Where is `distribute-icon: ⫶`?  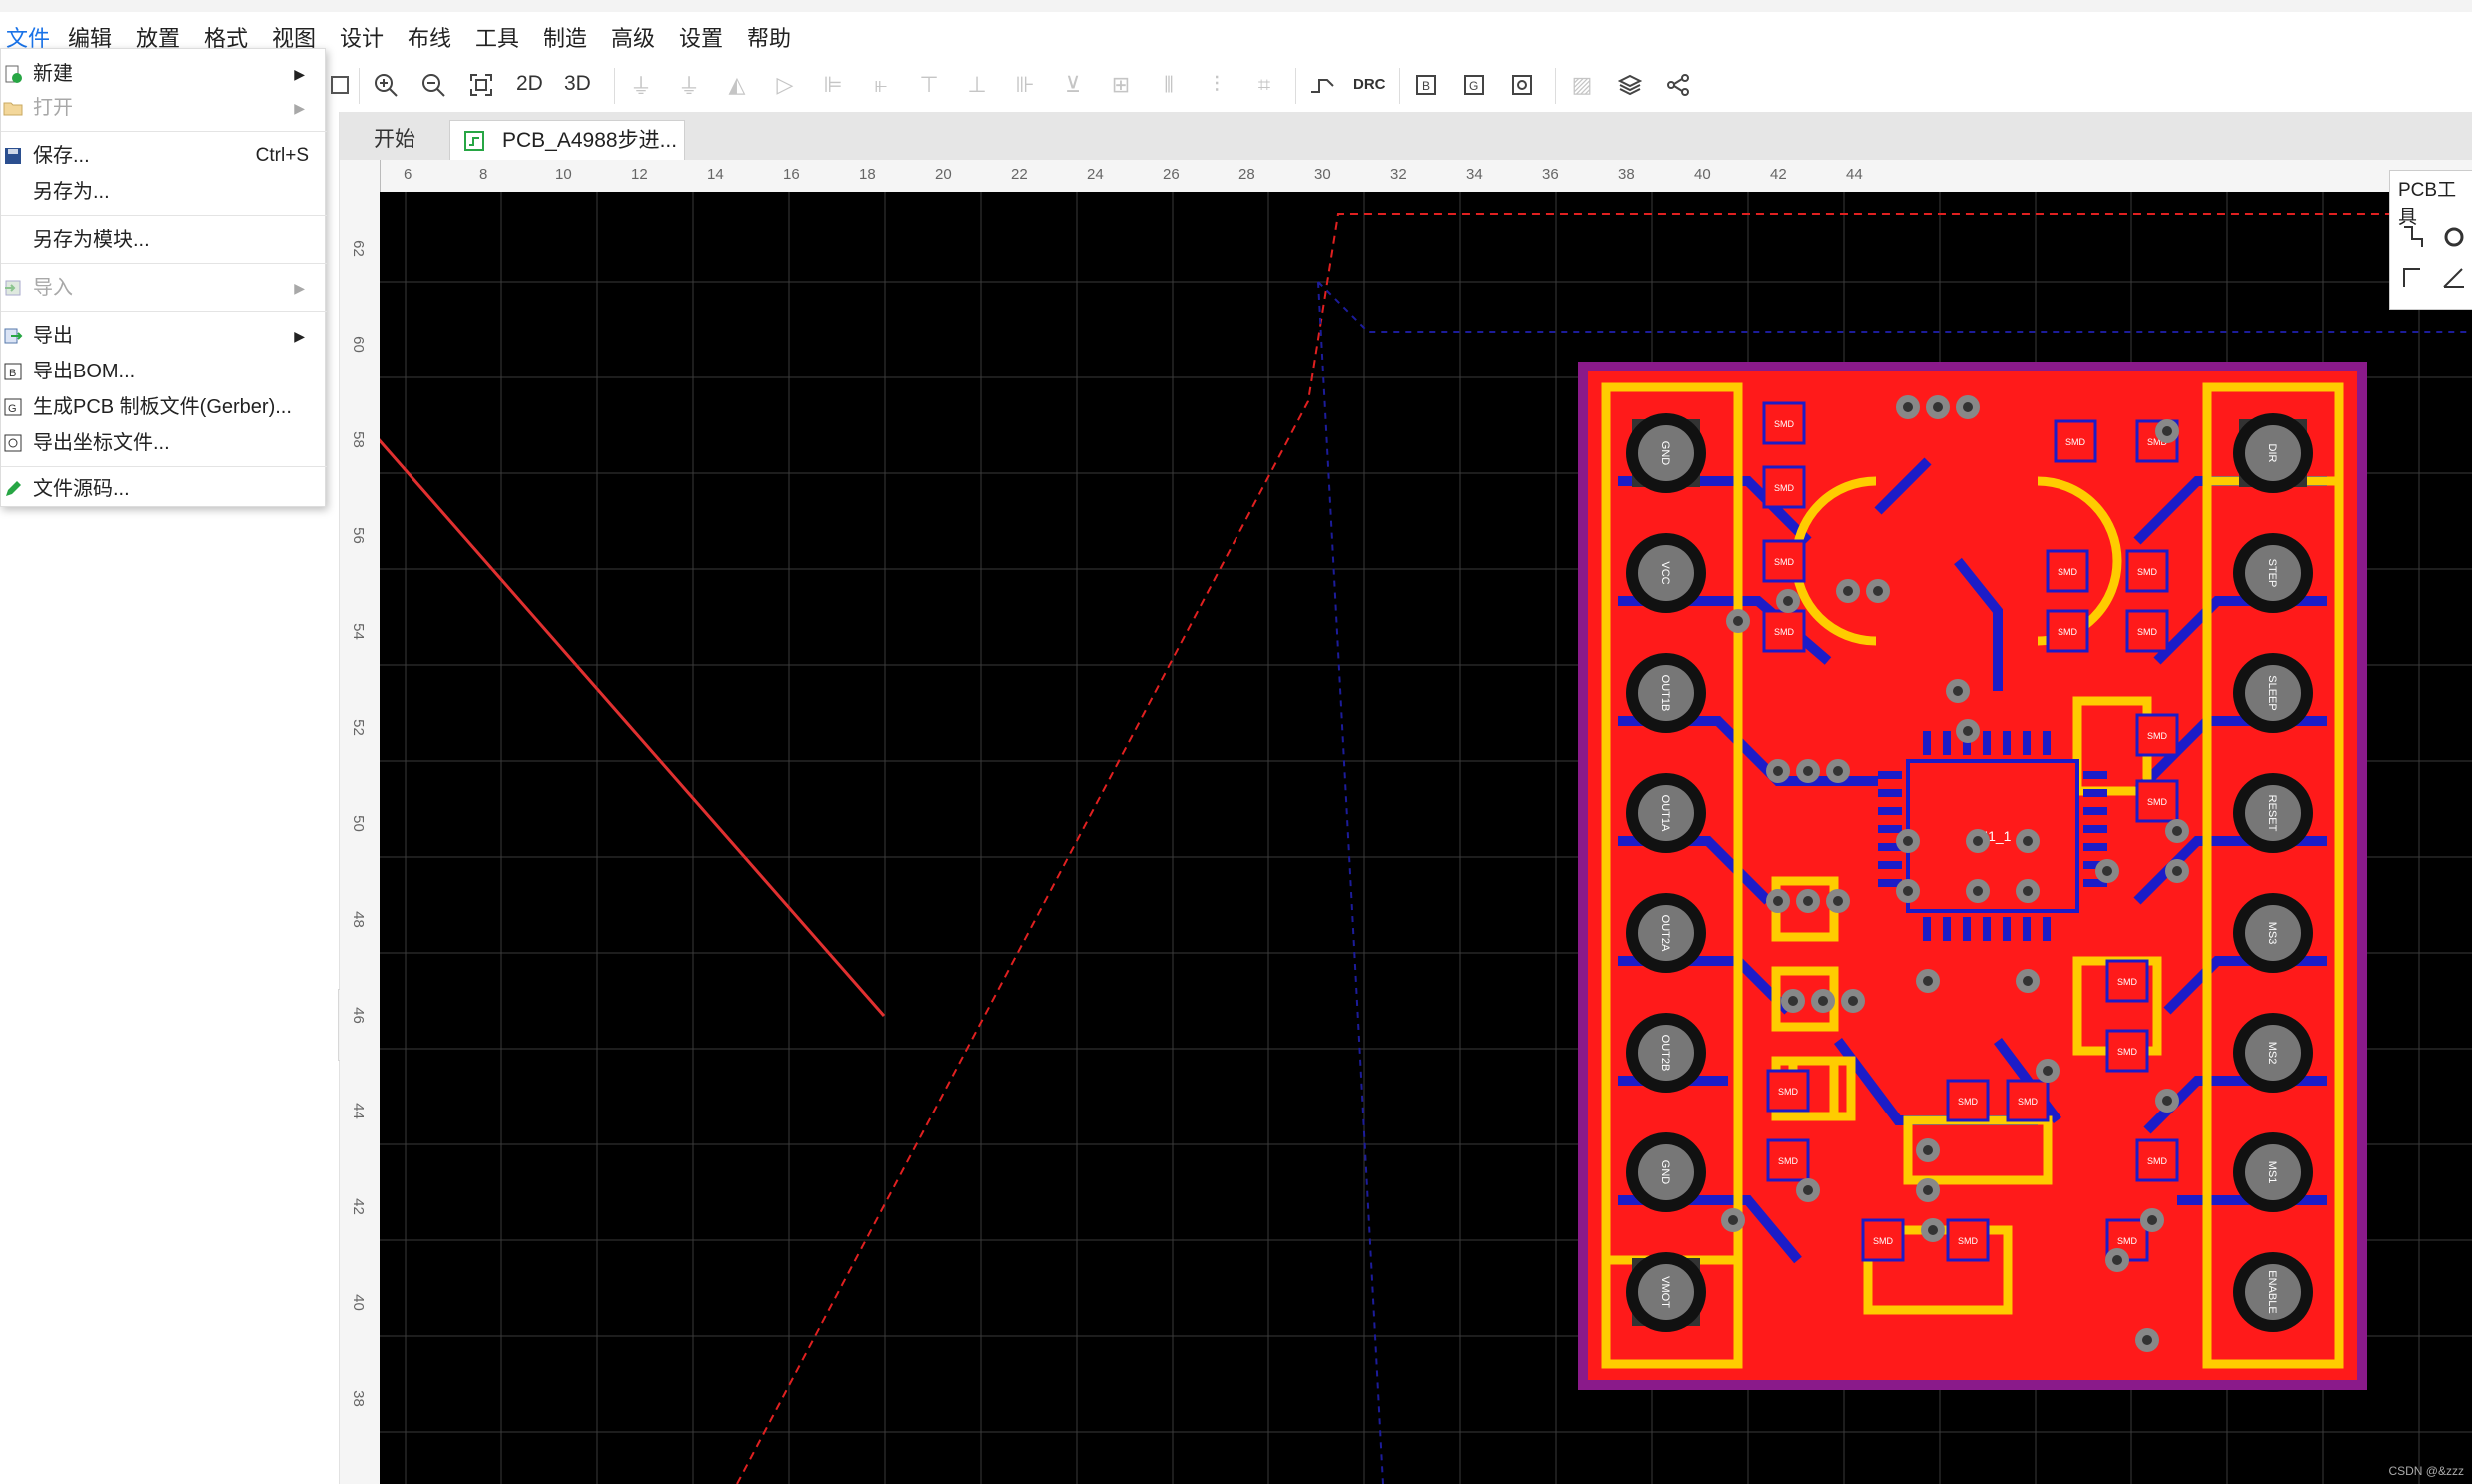 distribute-icon: ⫶ is located at coordinates (1217, 85).